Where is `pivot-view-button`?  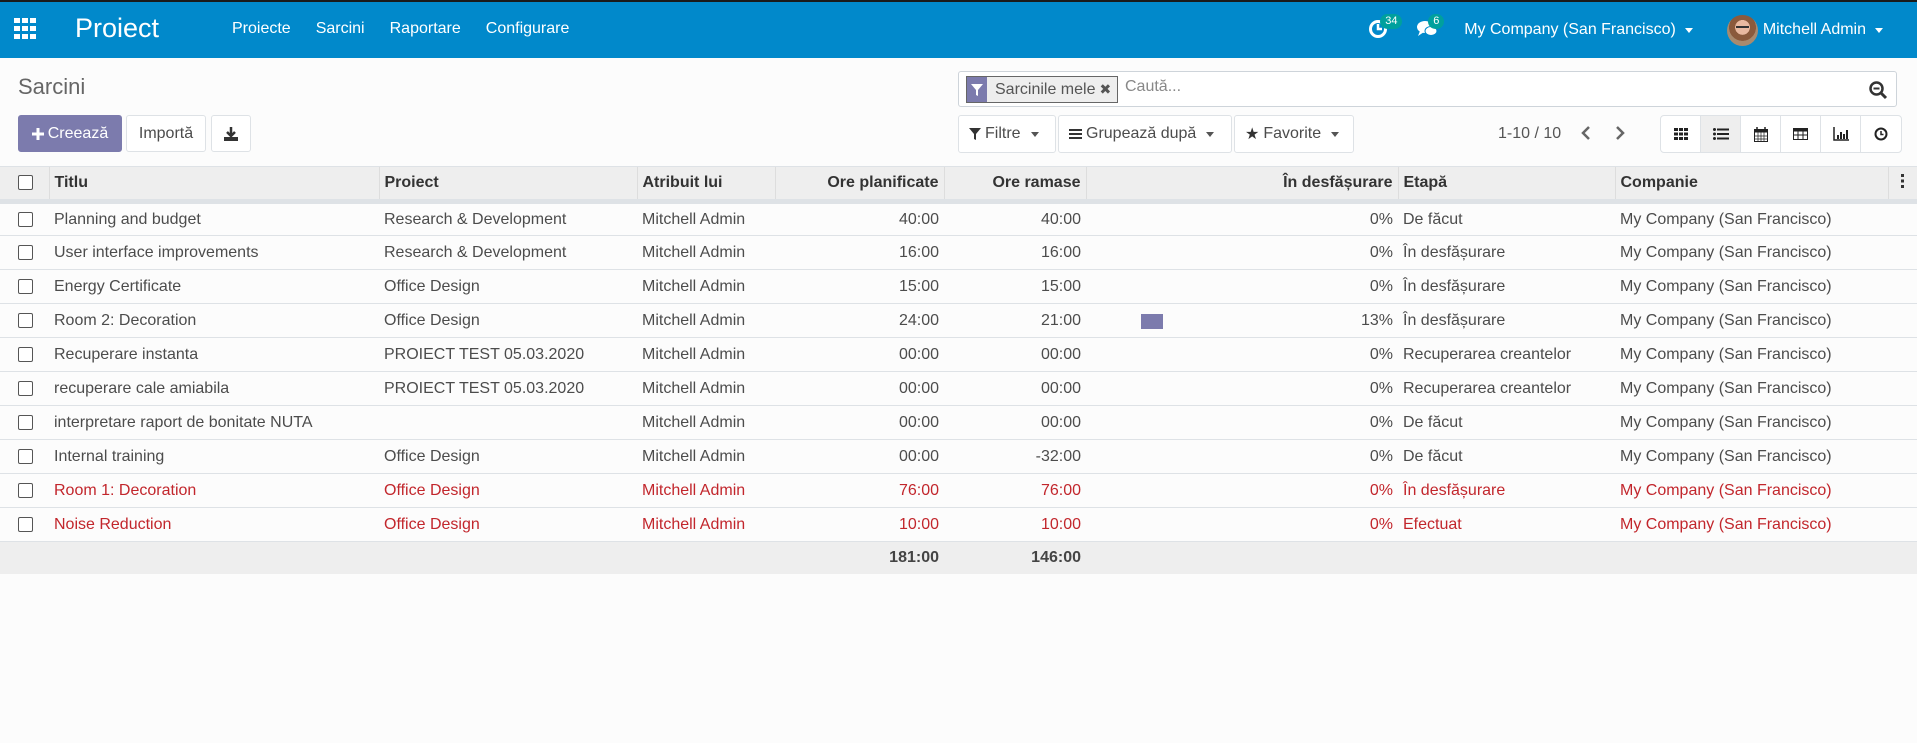
pivot-view-button is located at coordinates (1801, 134).